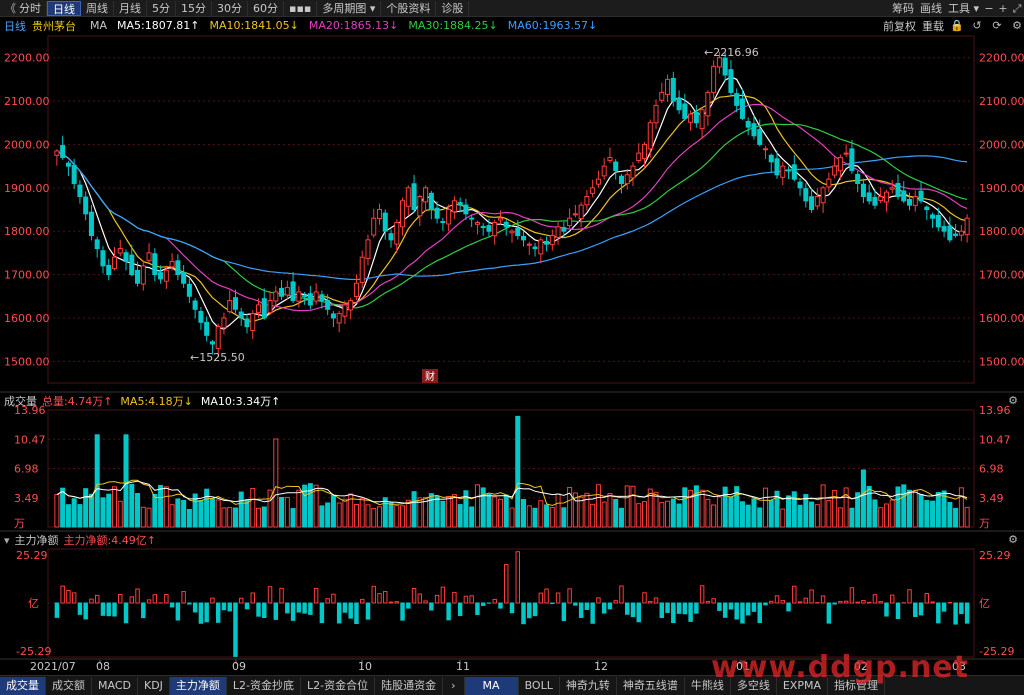 The width and height of the screenshot is (1024, 695). I want to click on volume-settings-icon: ⚙, so click(1013, 400).